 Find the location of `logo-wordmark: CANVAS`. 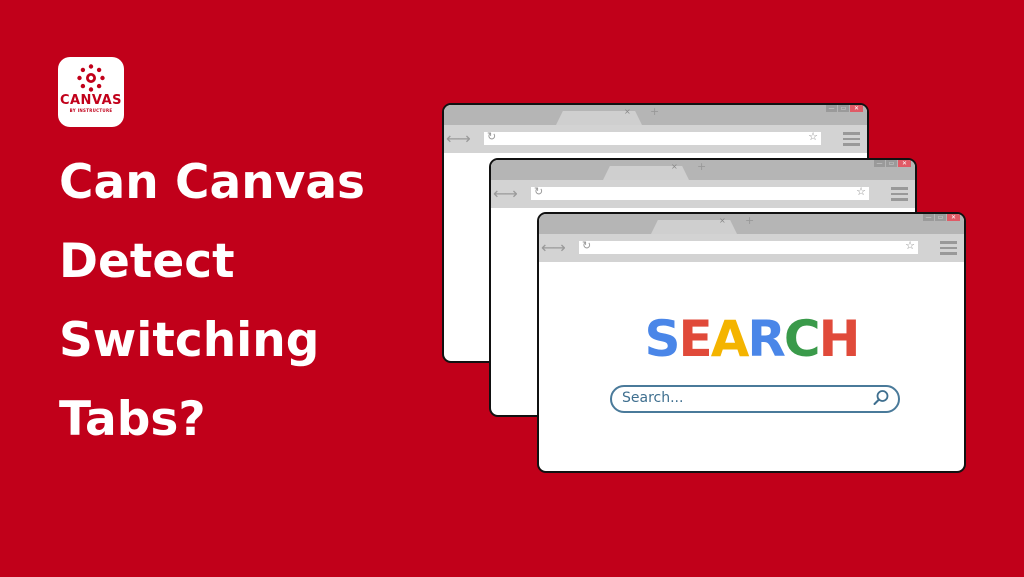

logo-wordmark: CANVAS is located at coordinates (91, 100).